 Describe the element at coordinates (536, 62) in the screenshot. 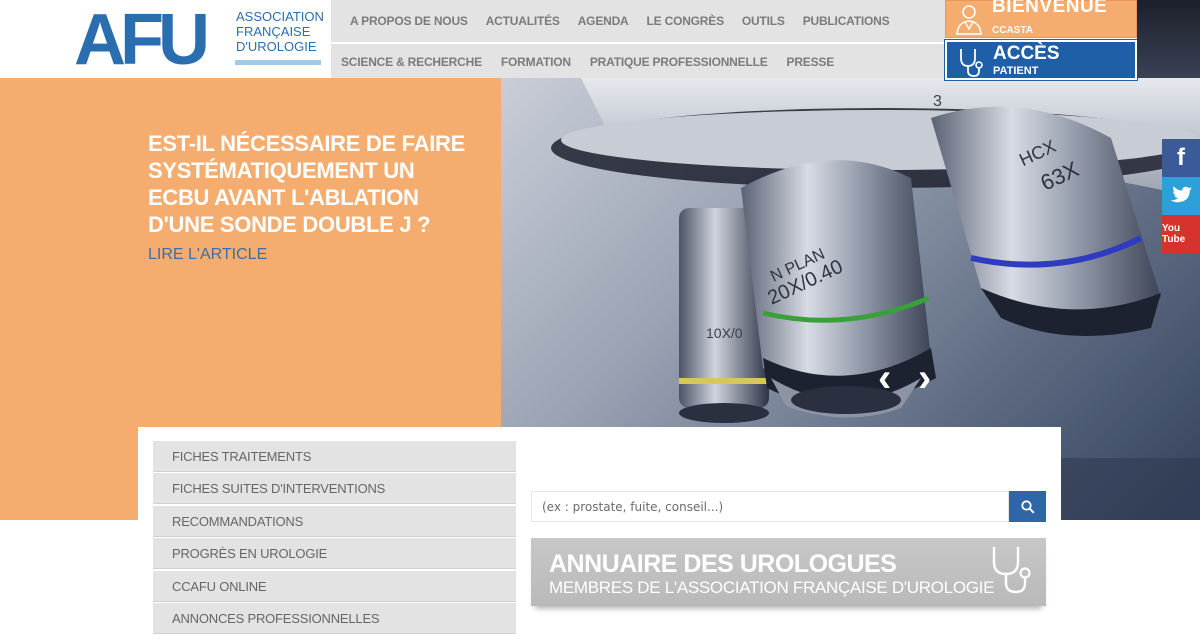

I see `nav-item-formation: FORMATION` at that location.